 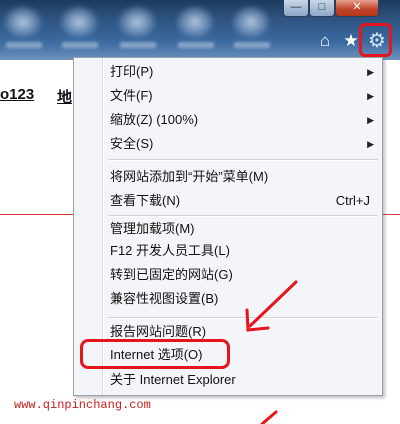 I want to click on menu-item-label: 打印(P), so click(x=132, y=71).